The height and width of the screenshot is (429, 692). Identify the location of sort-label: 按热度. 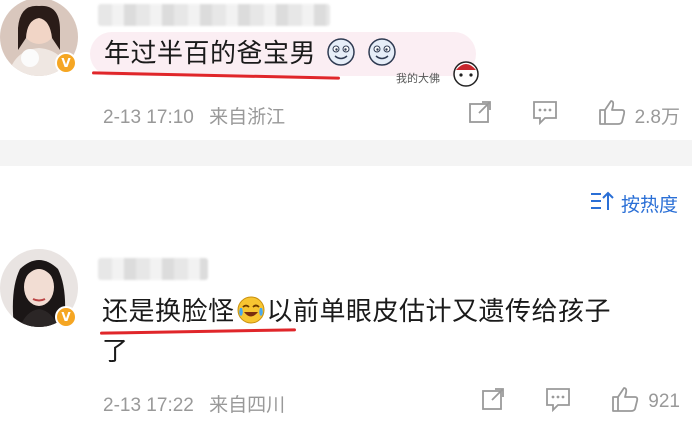
(649, 205).